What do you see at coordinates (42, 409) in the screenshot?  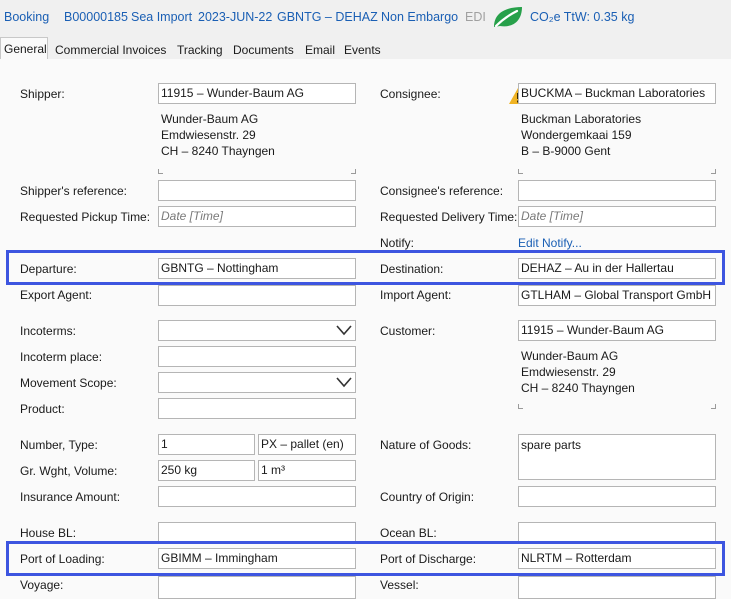 I see `product-label: Product:` at bounding box center [42, 409].